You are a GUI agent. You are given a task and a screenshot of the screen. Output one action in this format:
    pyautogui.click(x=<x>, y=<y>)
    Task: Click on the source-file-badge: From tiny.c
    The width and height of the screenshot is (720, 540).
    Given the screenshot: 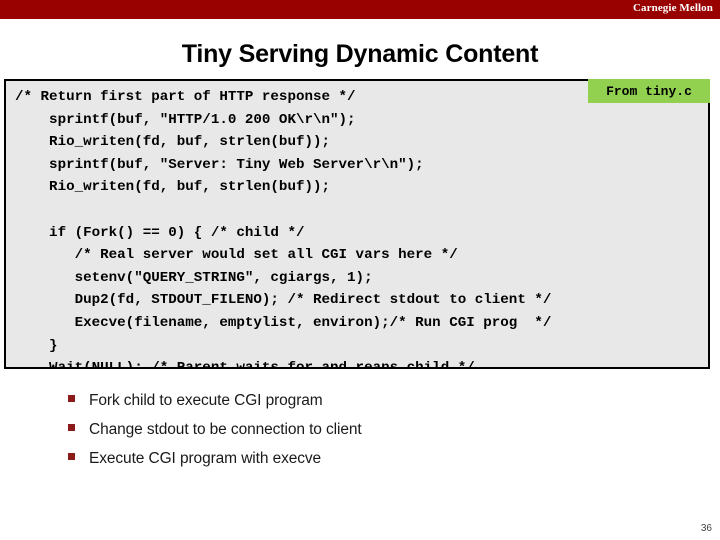 What is the action you would take?
    pyautogui.click(x=649, y=91)
    